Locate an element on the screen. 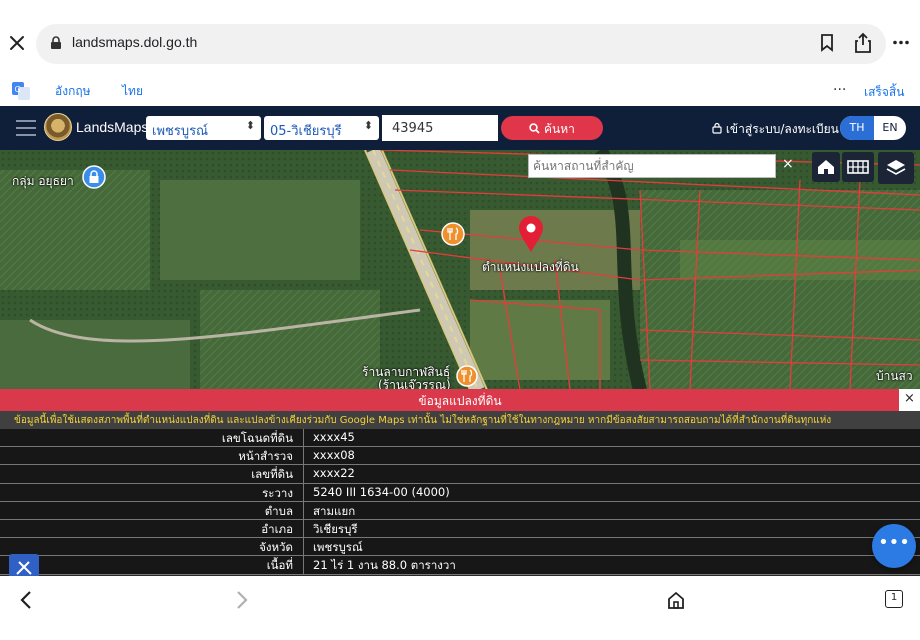 This screenshot has height=640, width=920. svg-text: G is located at coordinates (18, 89).